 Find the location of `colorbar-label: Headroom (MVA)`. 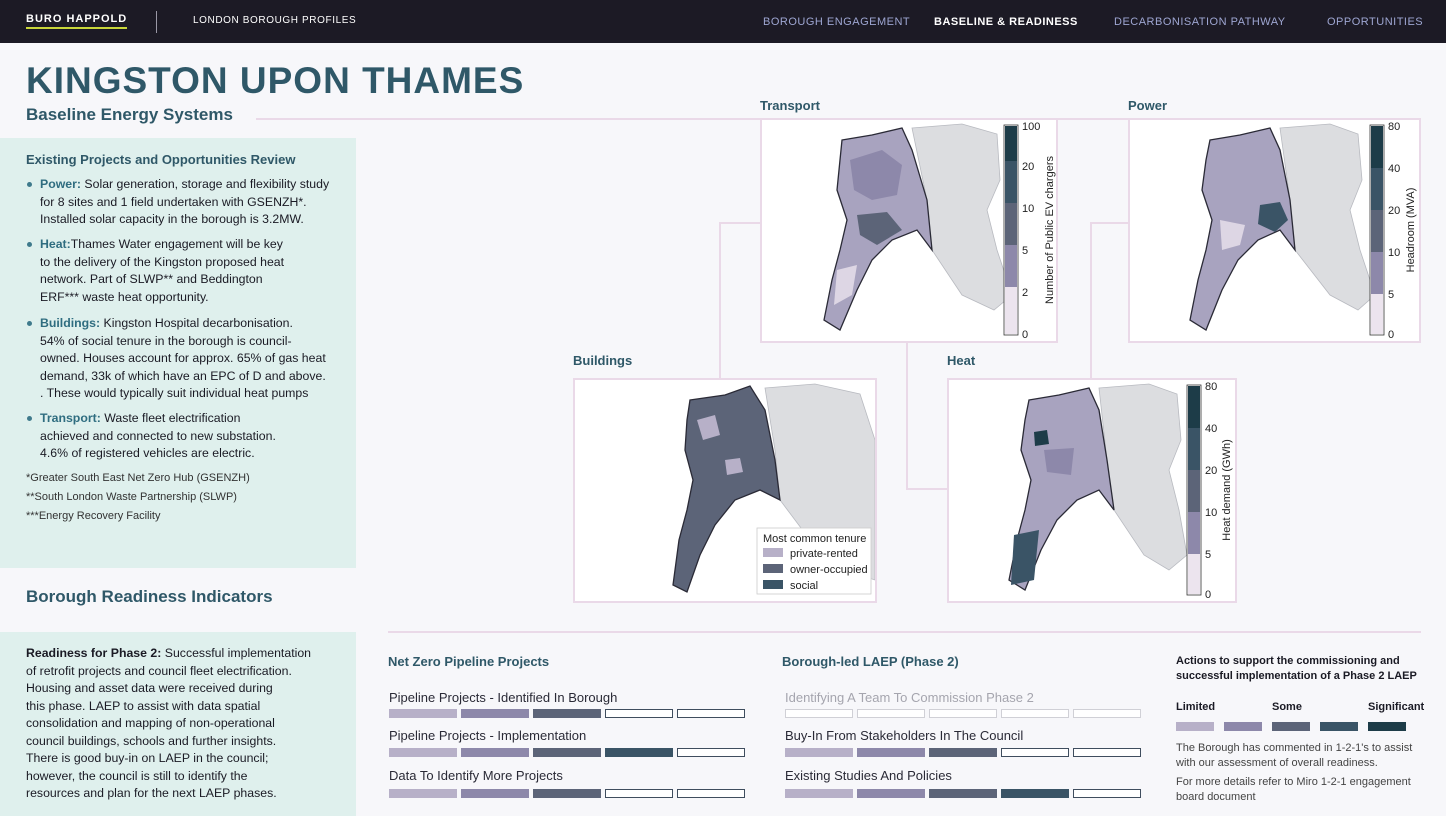

colorbar-label: Headroom (MVA) is located at coordinates (1411, 230).